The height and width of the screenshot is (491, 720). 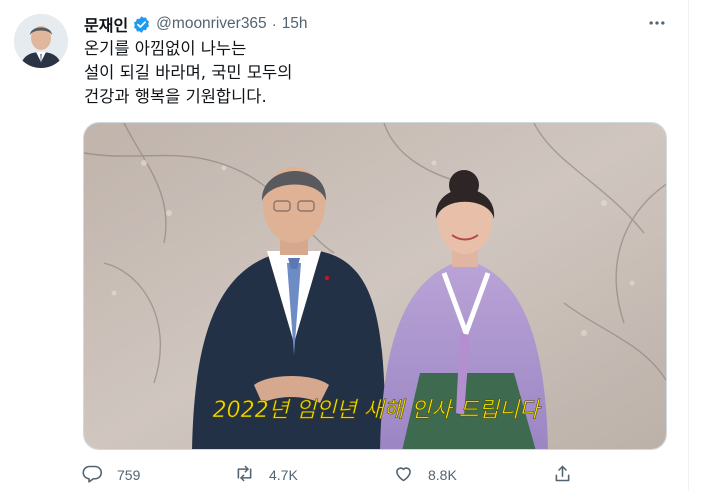 I want to click on heart-icon, so click(x=403, y=475).